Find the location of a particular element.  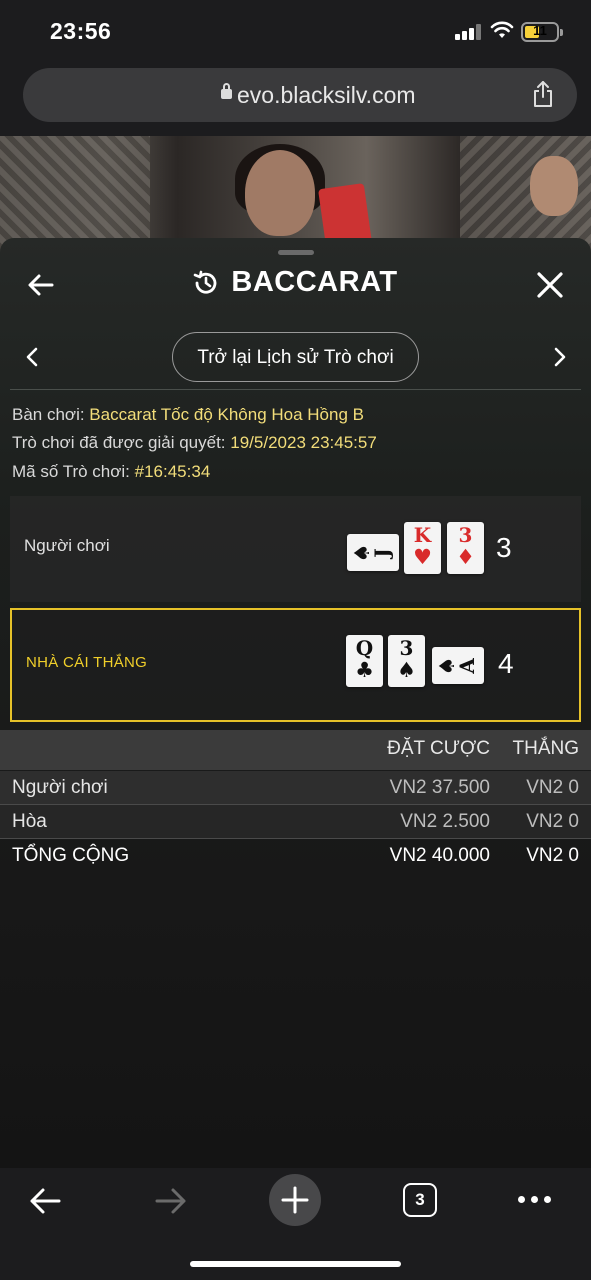

browser-forward-icon is located at coordinates (171, 1201).